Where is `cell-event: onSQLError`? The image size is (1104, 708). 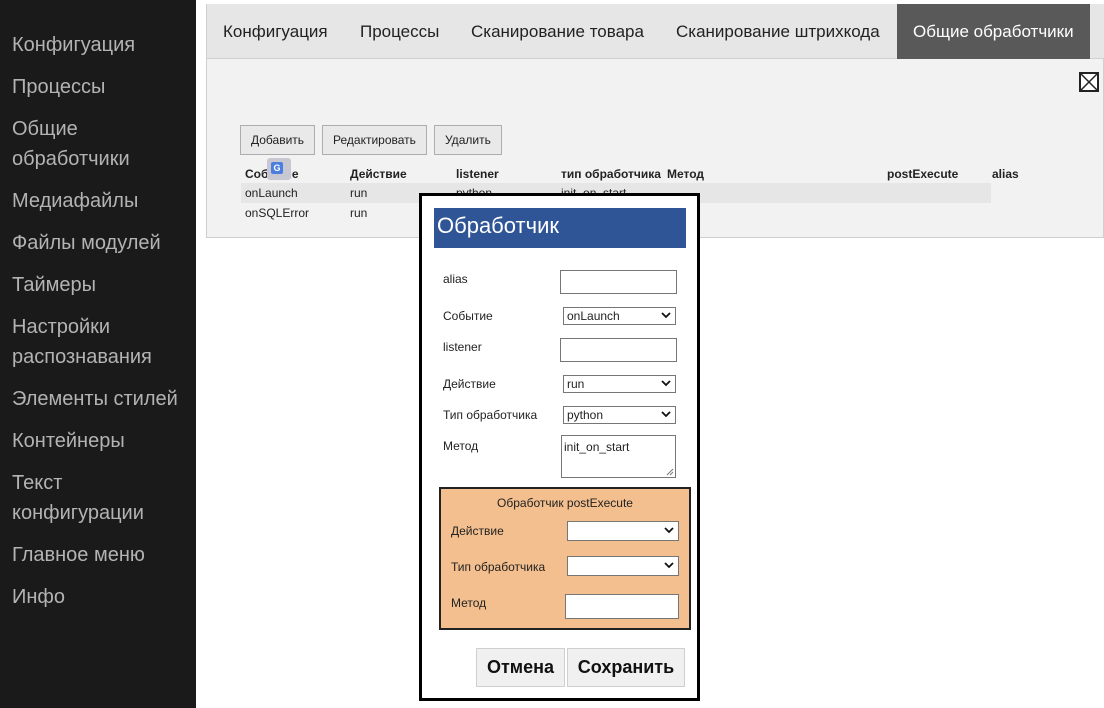 cell-event: onSQLError is located at coordinates (277, 213).